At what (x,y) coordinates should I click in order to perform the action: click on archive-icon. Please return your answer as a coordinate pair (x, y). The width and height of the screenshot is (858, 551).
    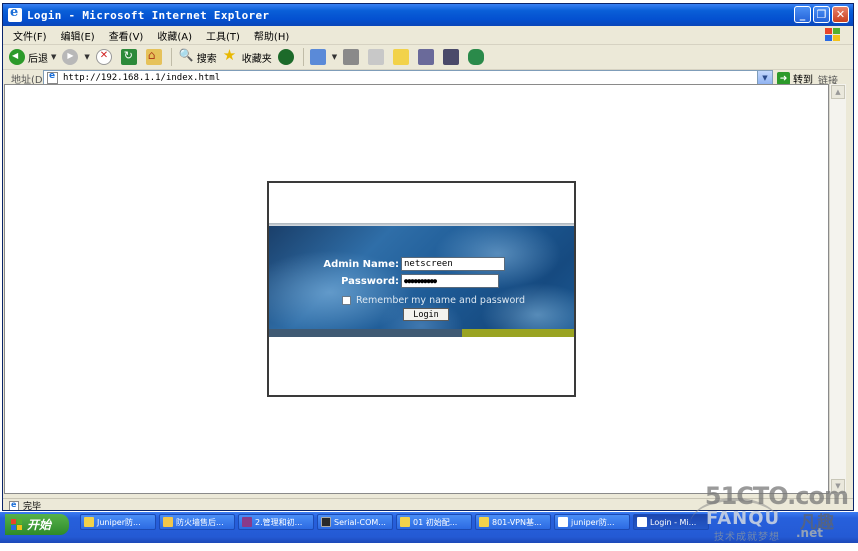
    Looking at the image, I should click on (247, 522).